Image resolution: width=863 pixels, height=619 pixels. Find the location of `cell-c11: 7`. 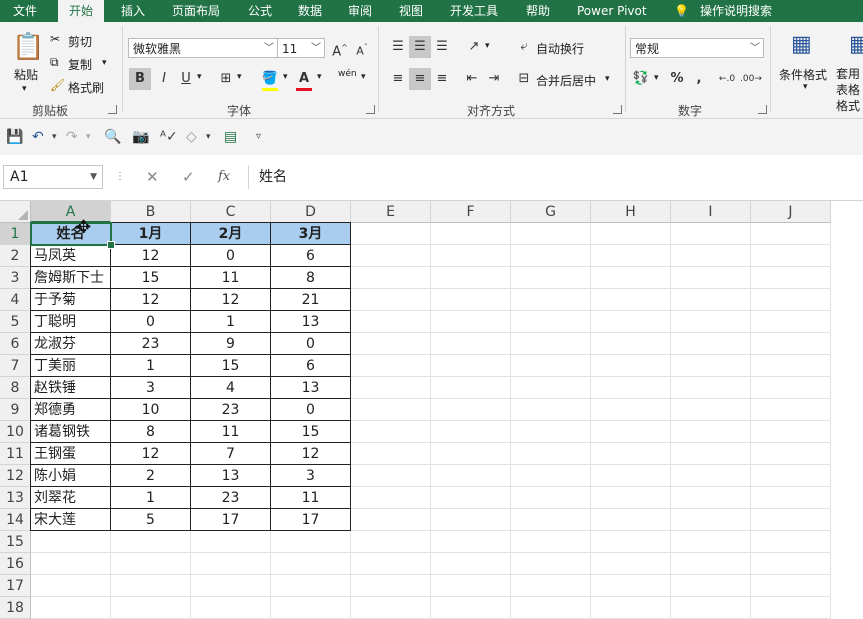

cell-c11: 7 is located at coordinates (231, 454).